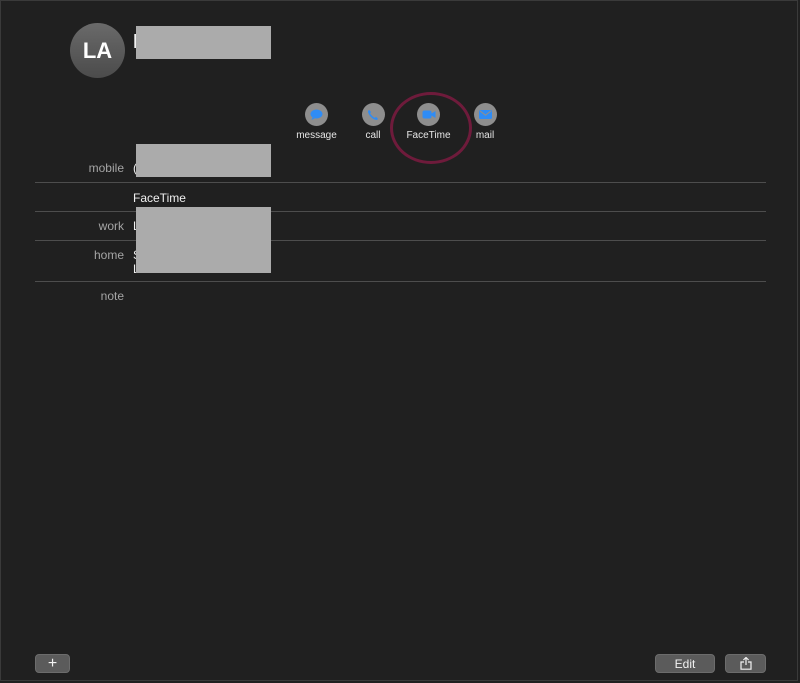  I want to click on call-label: call, so click(373, 135).